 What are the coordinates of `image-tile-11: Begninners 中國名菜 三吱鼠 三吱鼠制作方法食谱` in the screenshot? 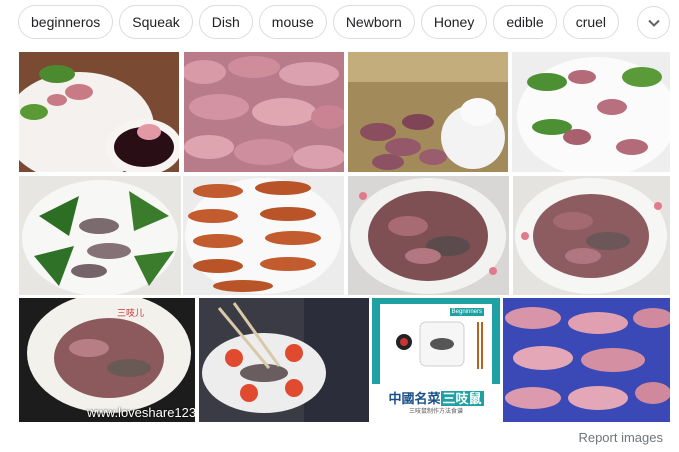 It's located at (436, 360).